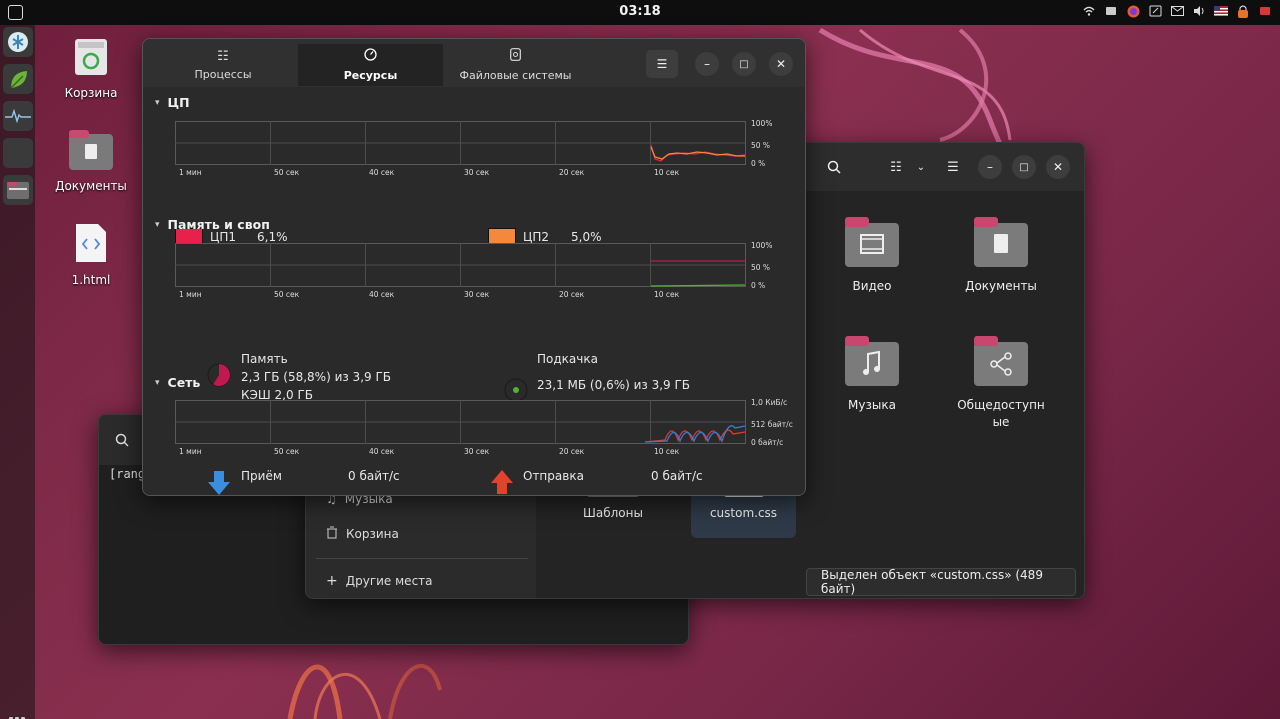 This screenshot has width=1280, height=719. I want to click on desktop-icon-documents: Документы, so click(91, 161).